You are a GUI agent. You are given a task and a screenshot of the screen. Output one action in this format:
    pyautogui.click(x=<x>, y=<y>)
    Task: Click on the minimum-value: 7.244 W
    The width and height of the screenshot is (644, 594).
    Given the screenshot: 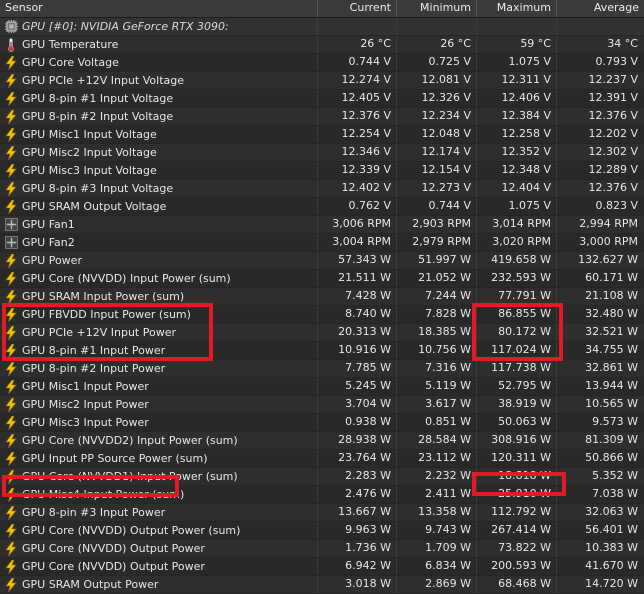 What is the action you would take?
    pyautogui.click(x=437, y=296)
    